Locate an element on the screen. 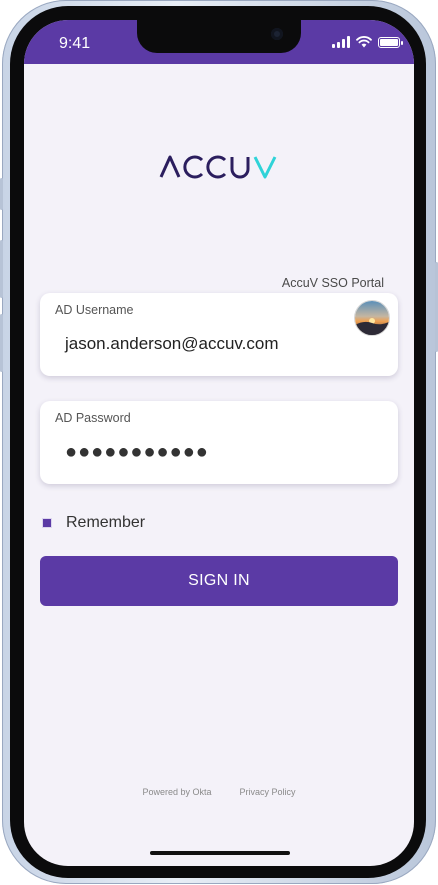  username-input: jason.anderson@accuv.com is located at coordinates (172, 344).